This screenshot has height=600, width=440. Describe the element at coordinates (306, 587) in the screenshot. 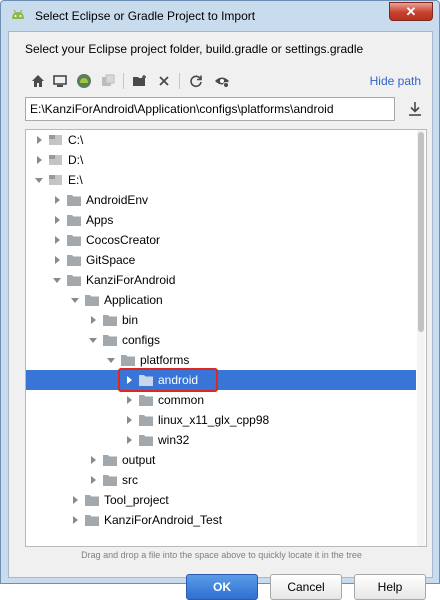

I see `cancel-button: Cancel` at that location.